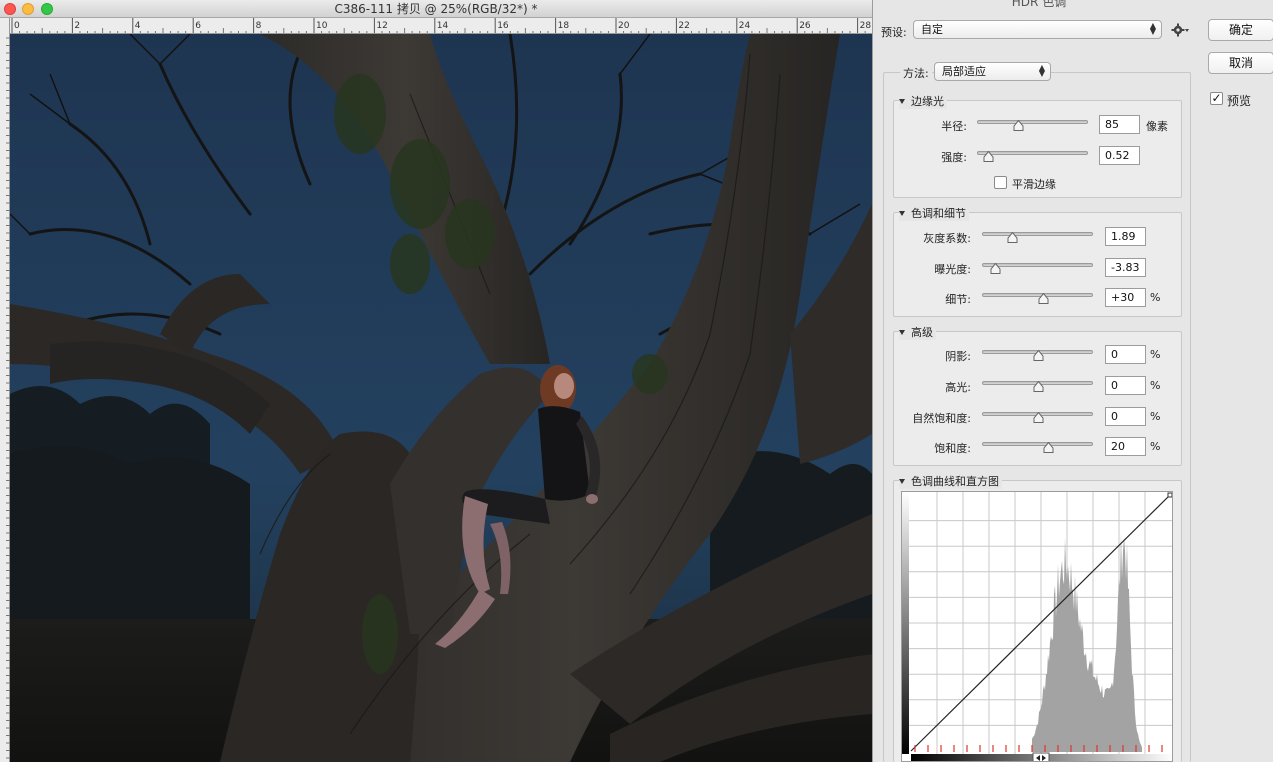  I want to click on edge-glow-title: 边缘光, so click(927, 101).